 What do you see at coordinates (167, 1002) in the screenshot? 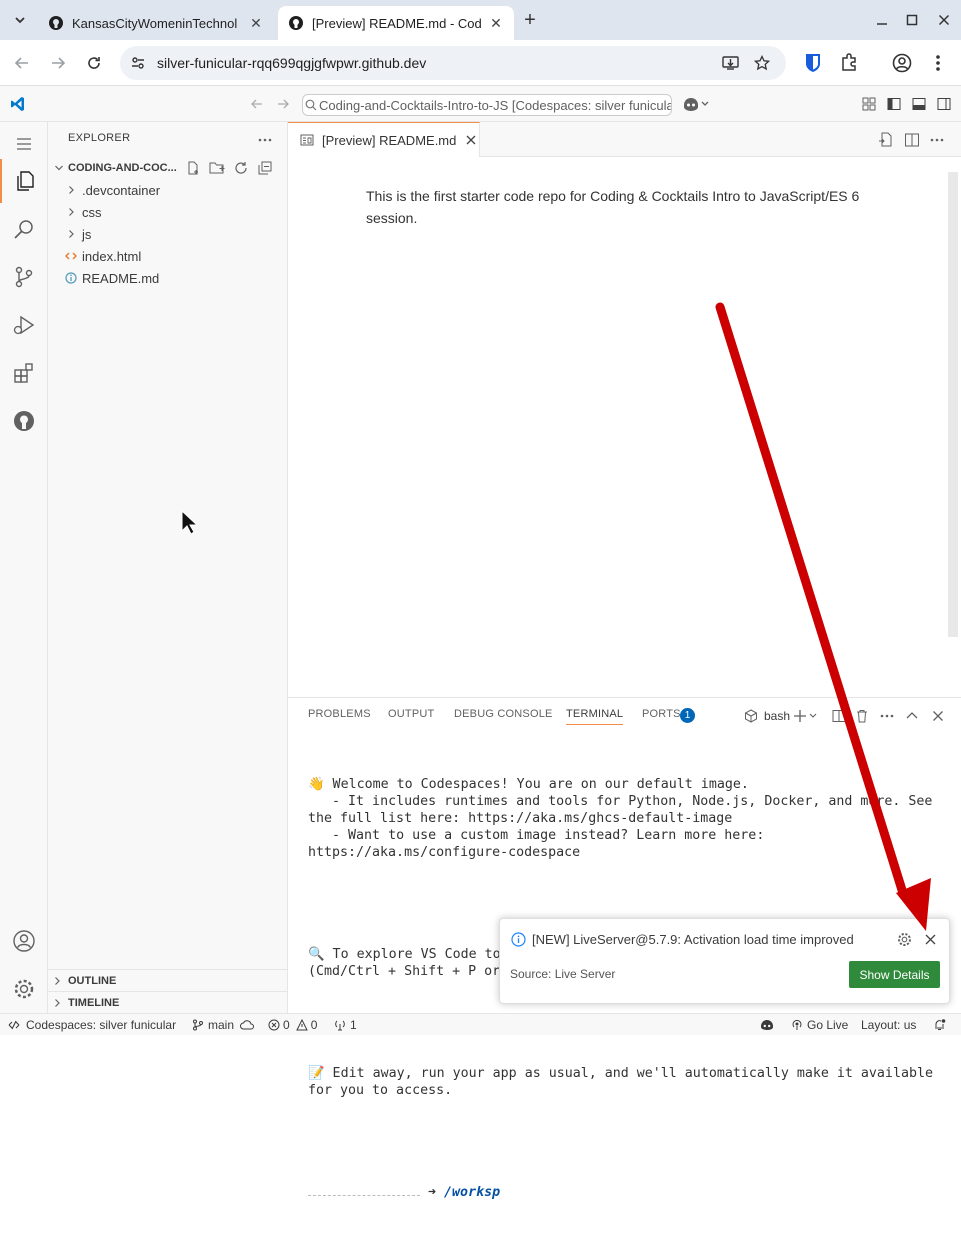
I see `timeline-section: TIMELINE` at bounding box center [167, 1002].